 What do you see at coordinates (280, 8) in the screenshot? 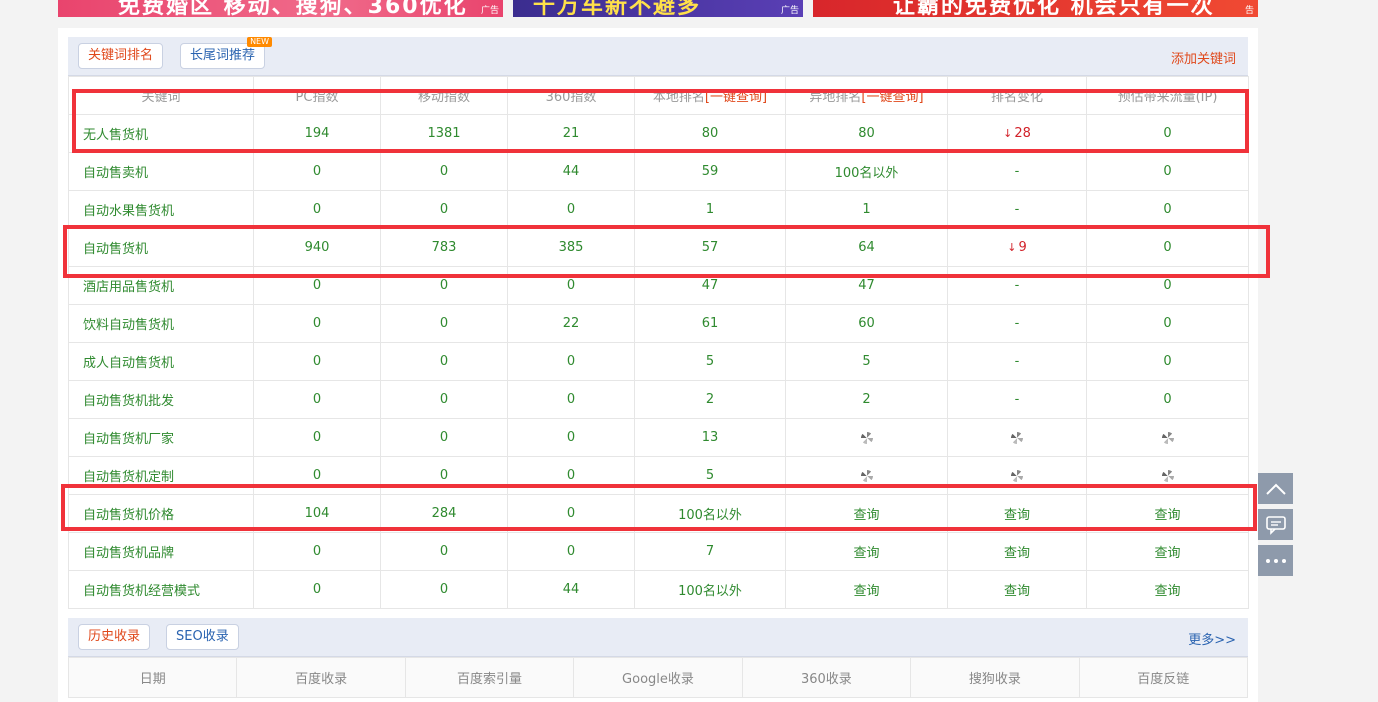
I see `banner-ad-1: 免费婚区 移动、搜狗、360优化 广告` at bounding box center [280, 8].